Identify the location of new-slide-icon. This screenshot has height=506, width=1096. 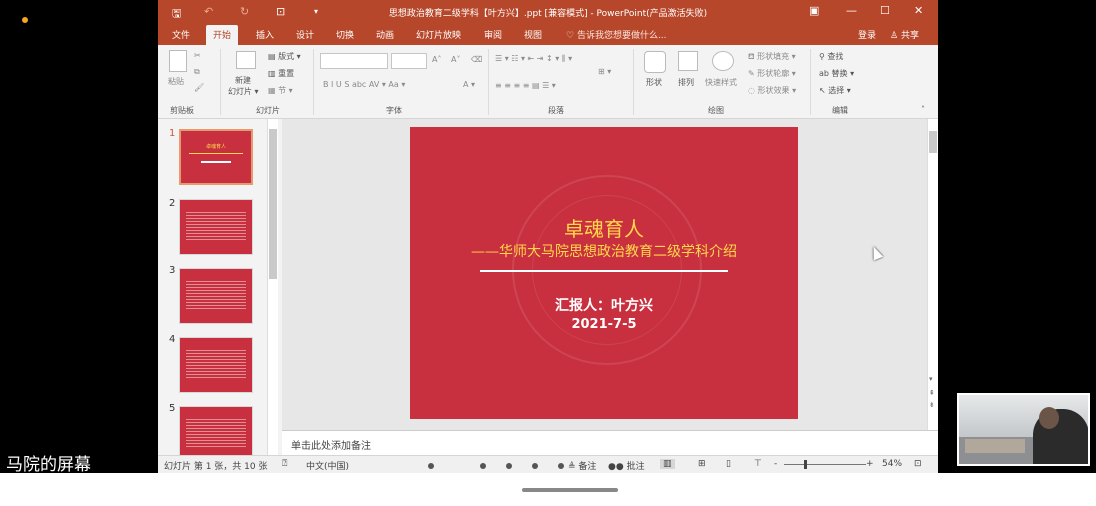
(246, 60).